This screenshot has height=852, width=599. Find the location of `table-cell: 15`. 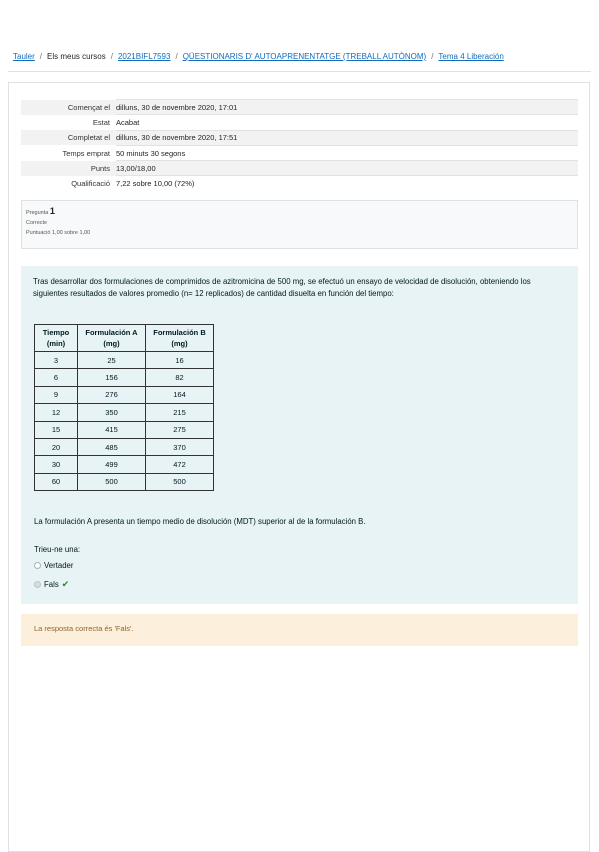

table-cell: 15 is located at coordinates (56, 429).